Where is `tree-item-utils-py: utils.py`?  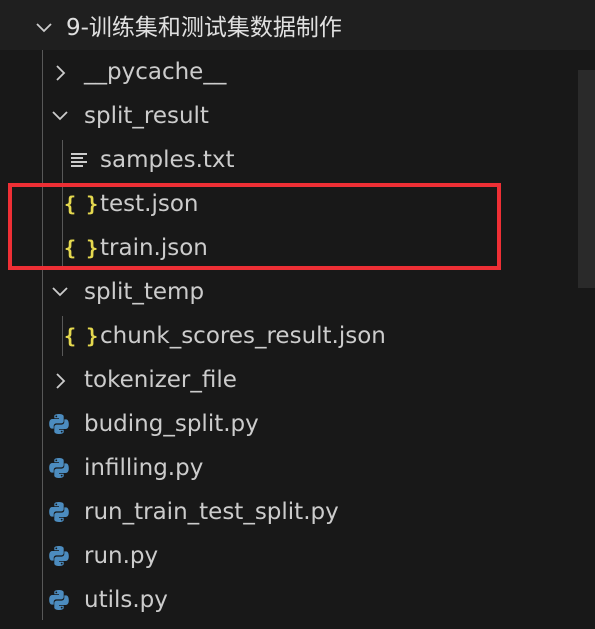
tree-item-utils-py: utils.py is located at coordinates (285, 600).